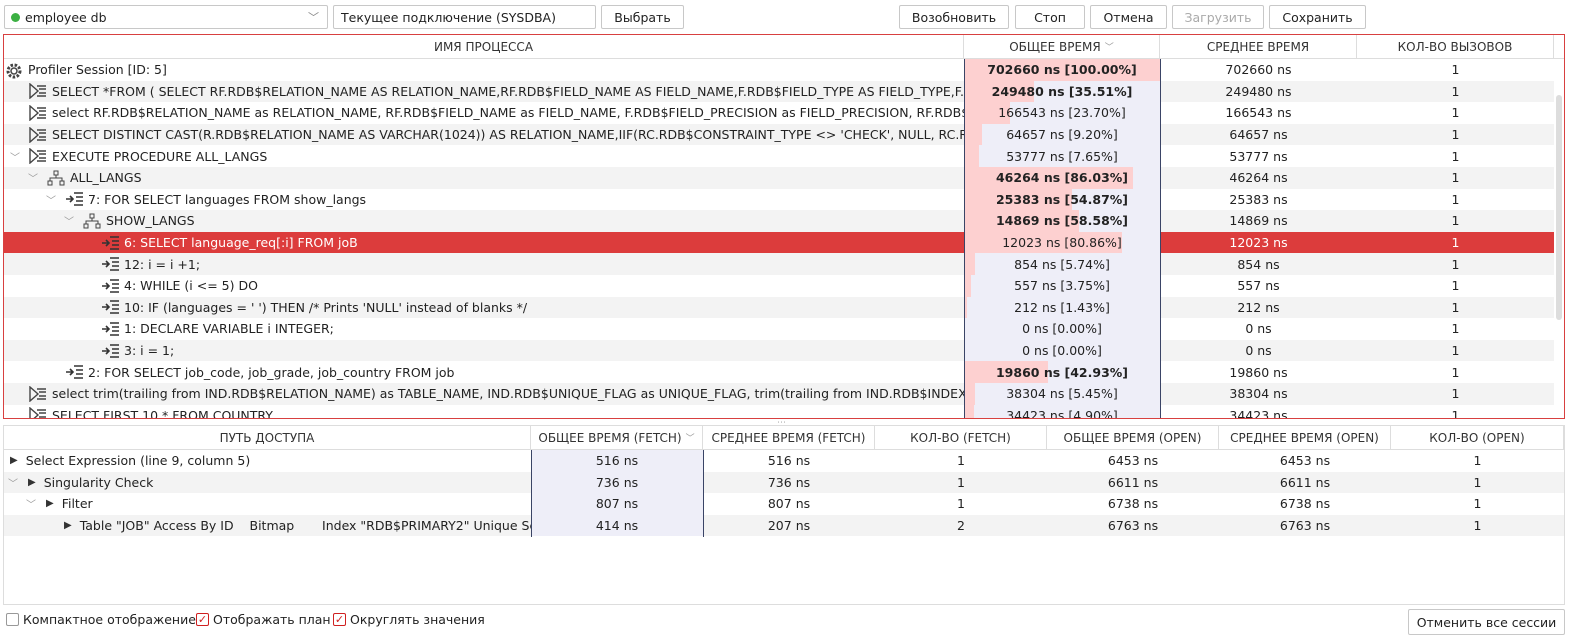  What do you see at coordinates (241, 243) in the screenshot?
I see `process-name: 6: SELECT language_req[:i] FROM joB` at bounding box center [241, 243].